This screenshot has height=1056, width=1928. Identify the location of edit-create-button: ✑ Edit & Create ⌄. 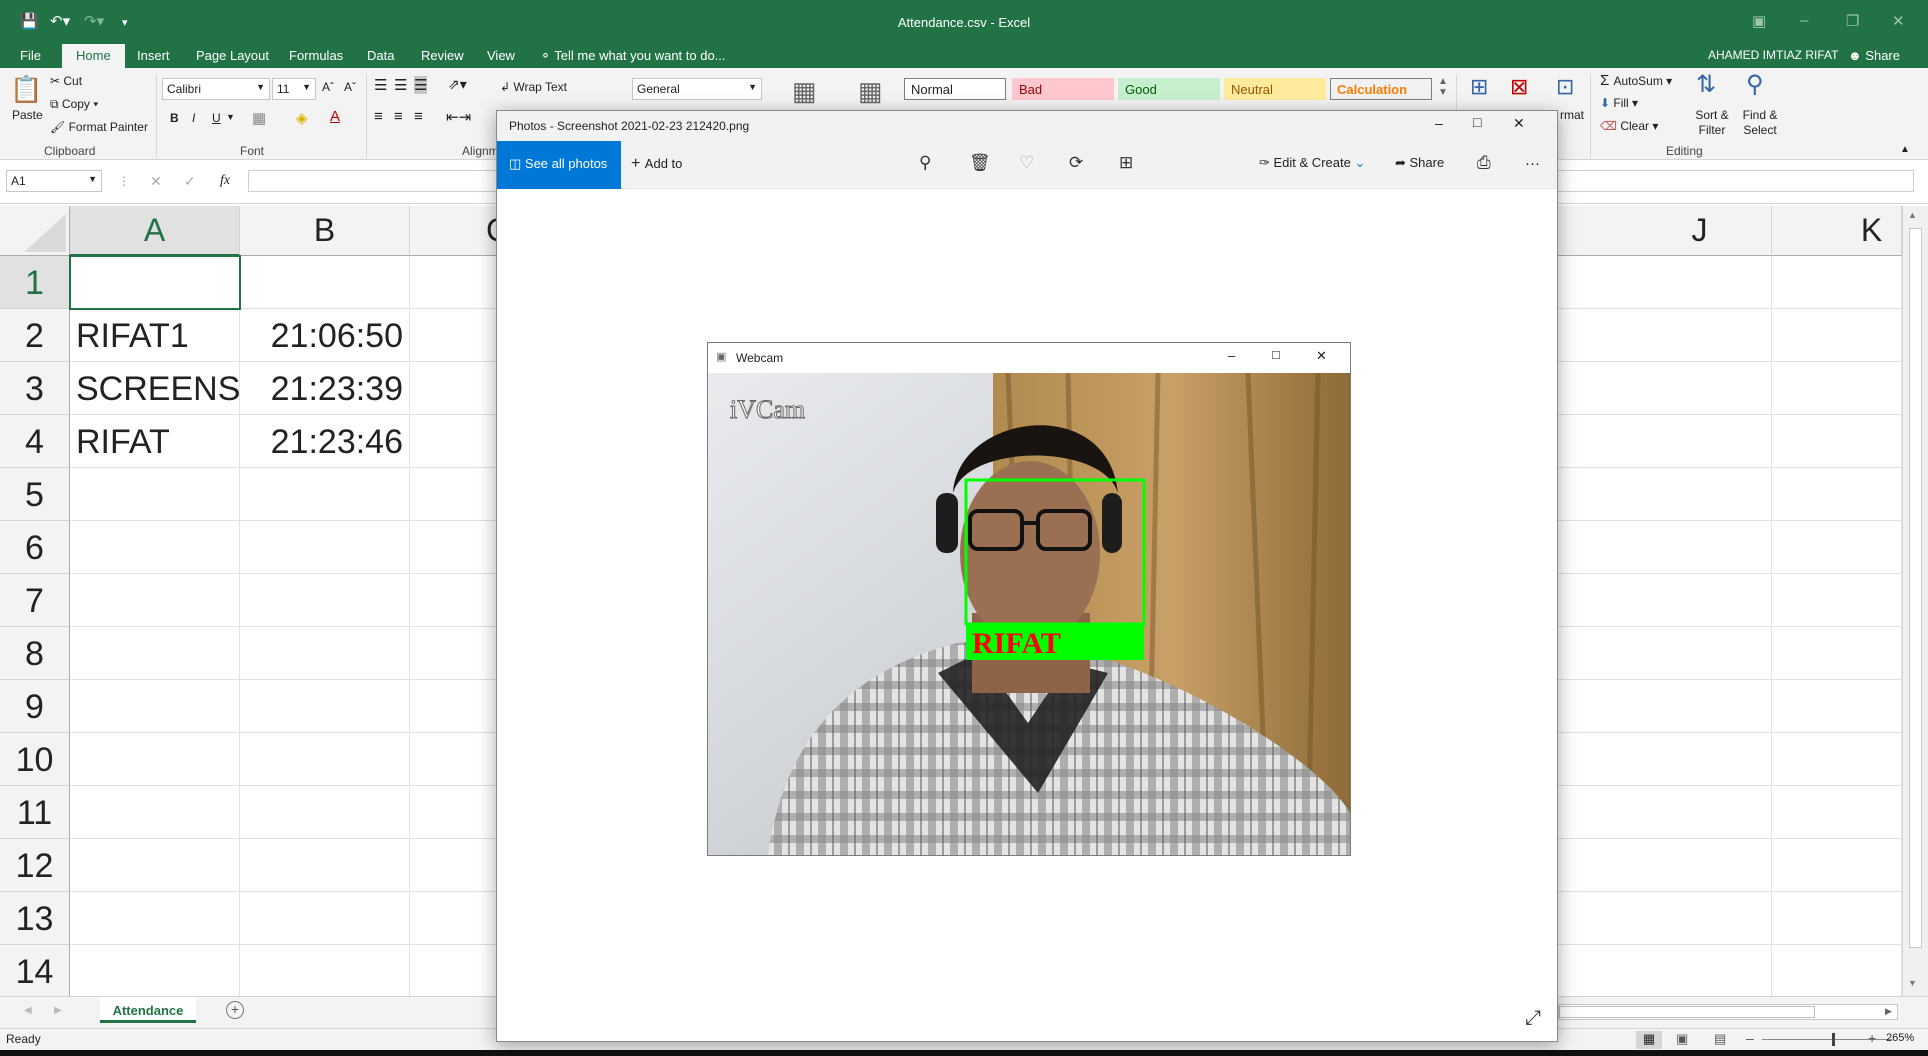
(1312, 163).